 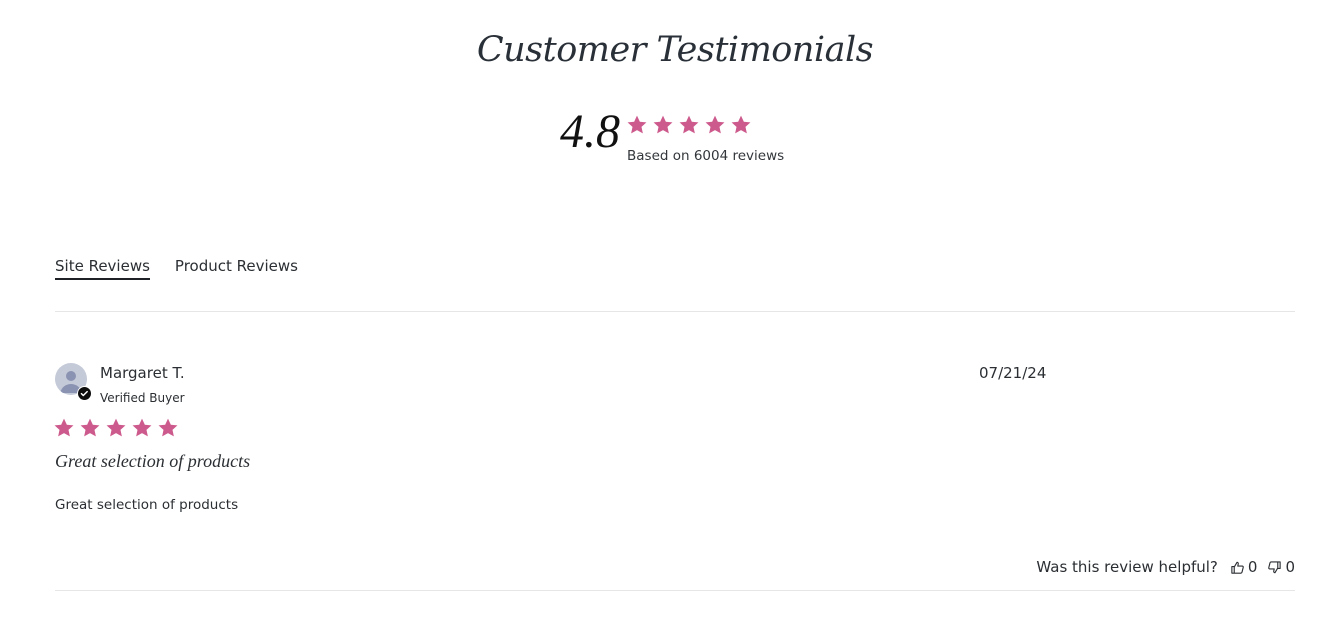 I want to click on reviewer-name: Margaret T., so click(x=142, y=373).